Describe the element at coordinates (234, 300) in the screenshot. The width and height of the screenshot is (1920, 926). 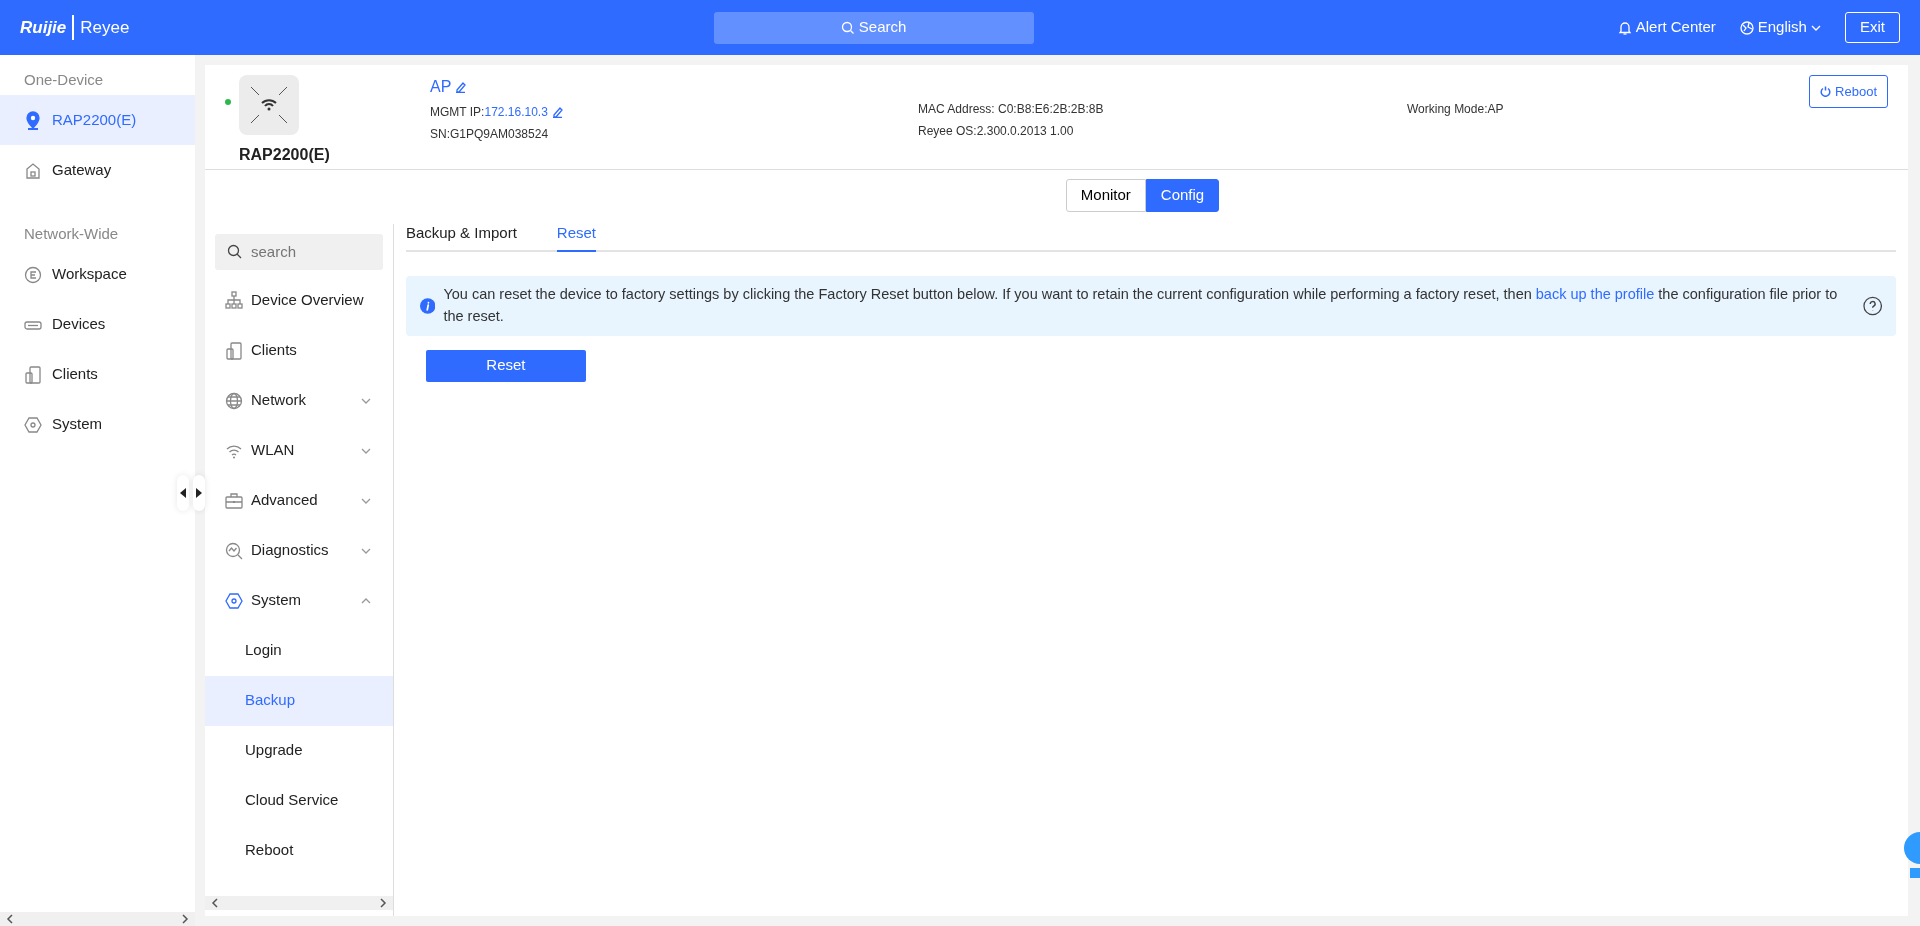
I see `topology-icon` at that location.